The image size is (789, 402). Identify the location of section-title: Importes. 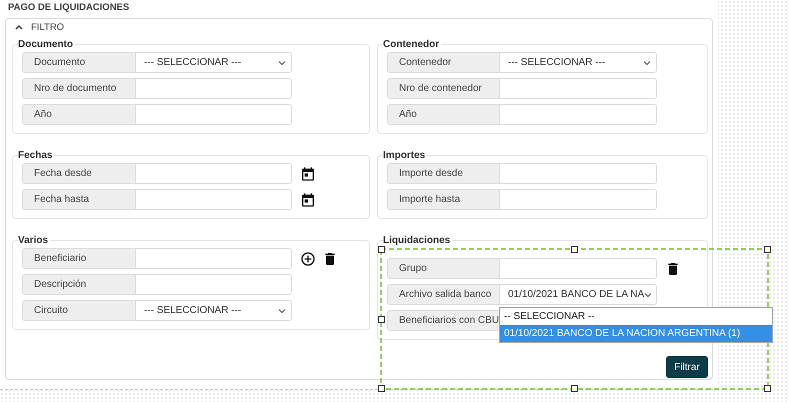
(404, 155).